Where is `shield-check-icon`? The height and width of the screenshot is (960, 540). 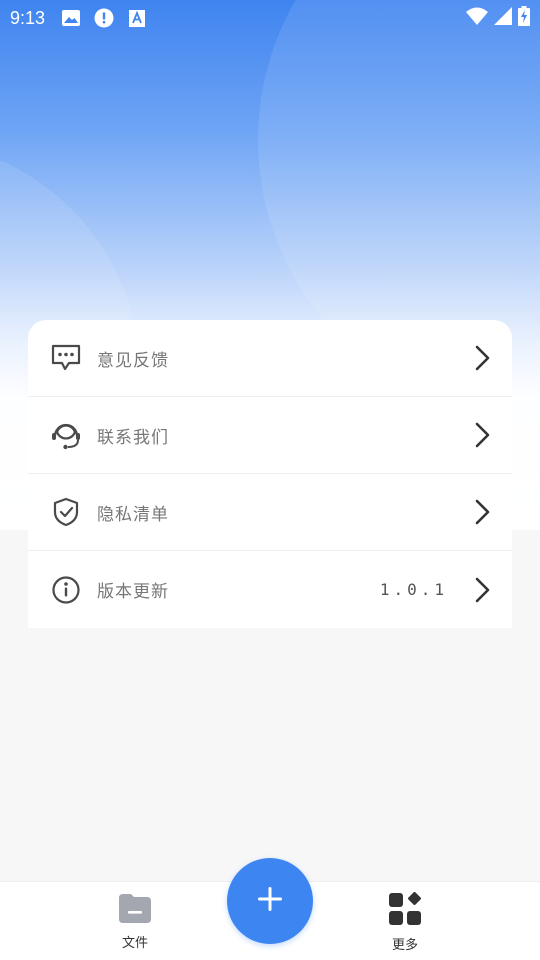
shield-check-icon is located at coordinates (66, 512).